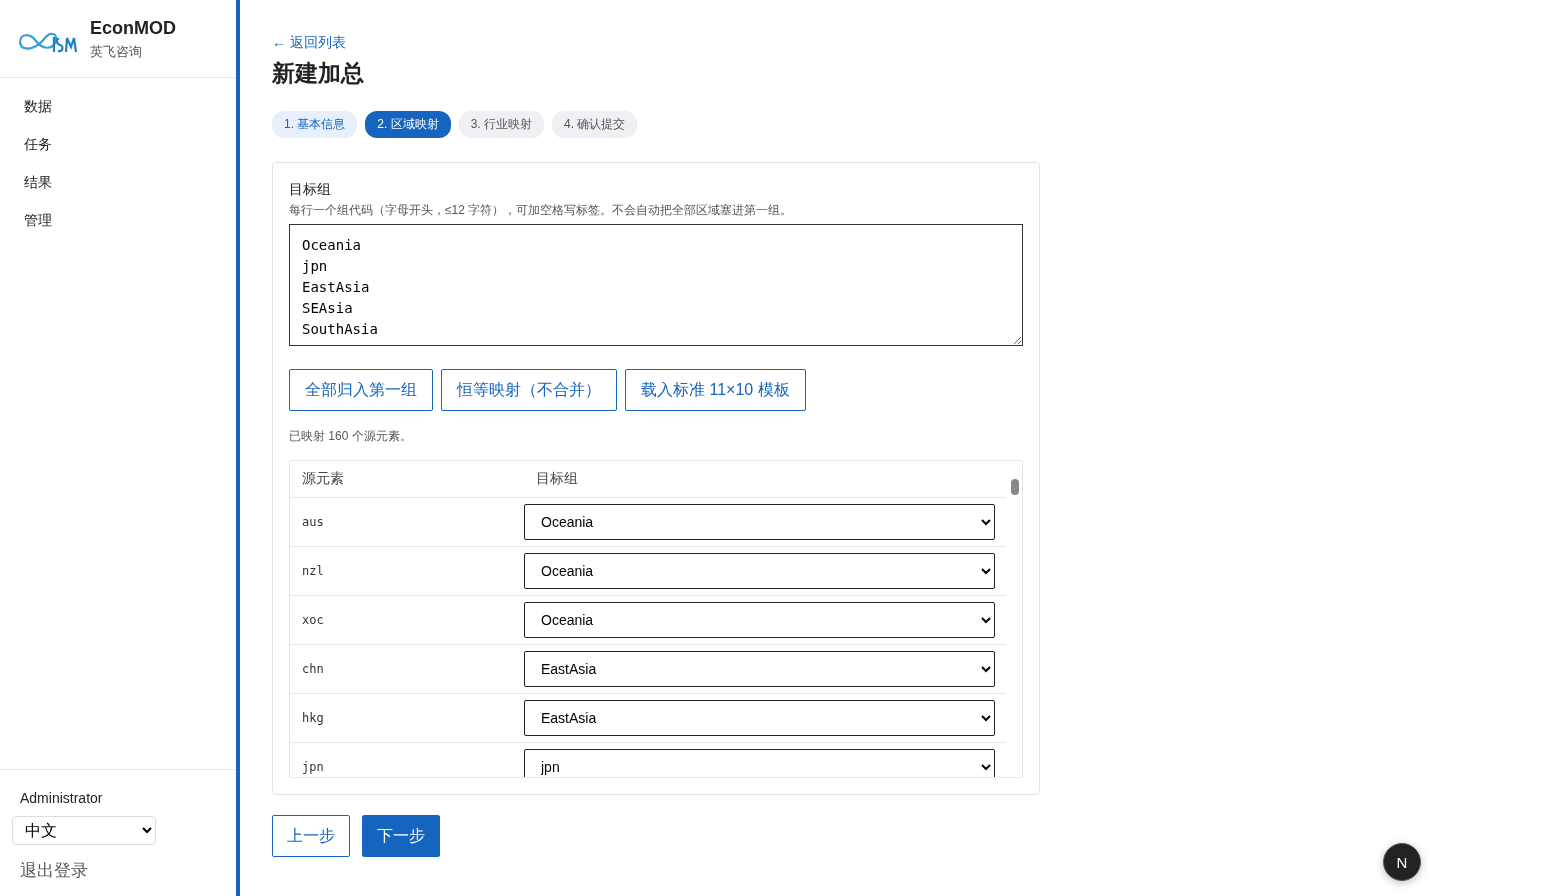 The height and width of the screenshot is (896, 1560). I want to click on step-tab: 1. 基本信息, so click(315, 124).